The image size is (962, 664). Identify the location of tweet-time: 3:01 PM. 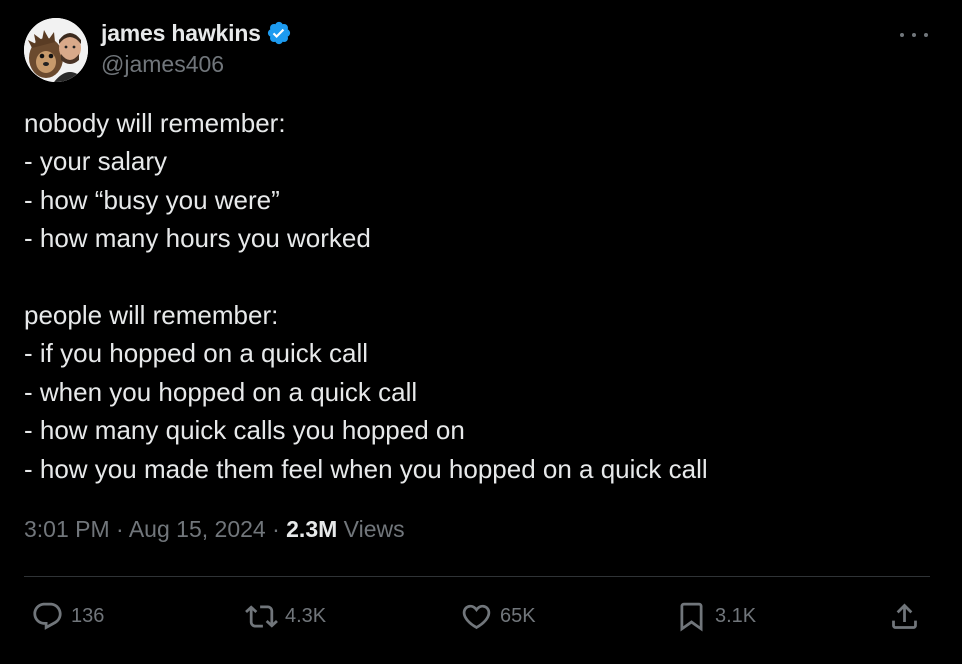
(67, 529).